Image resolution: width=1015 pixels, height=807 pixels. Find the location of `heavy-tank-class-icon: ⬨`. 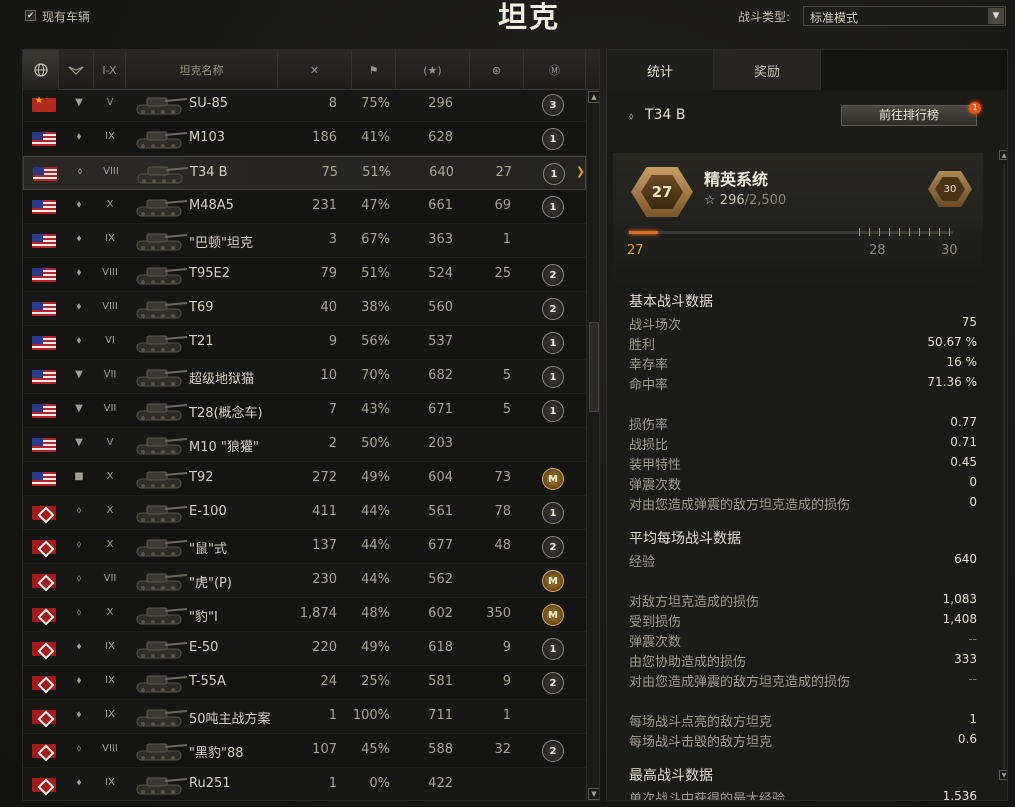

heavy-tank-class-icon: ⬨ is located at coordinates (631, 116).